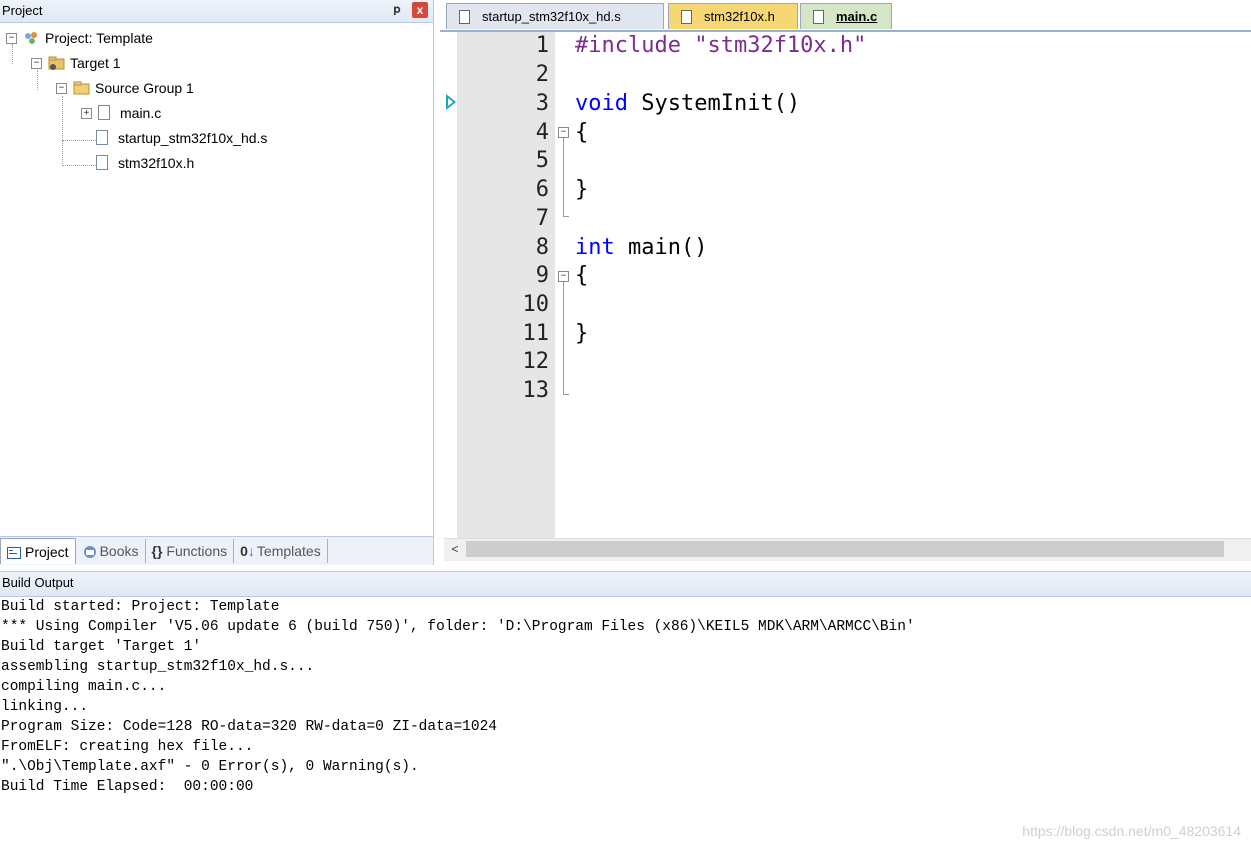  What do you see at coordinates (641, 247) in the screenshot?
I see `code-line-8: int main()` at bounding box center [641, 247].